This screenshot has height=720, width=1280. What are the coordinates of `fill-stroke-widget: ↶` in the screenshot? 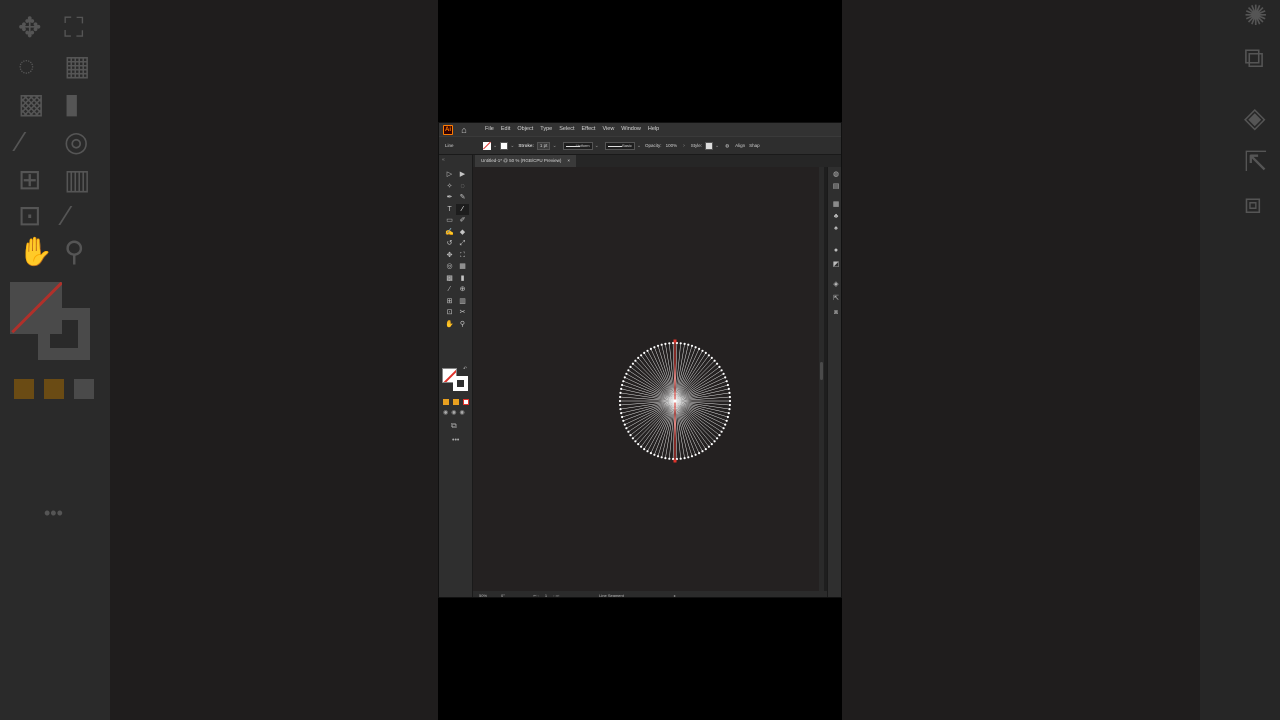 It's located at (456, 379).